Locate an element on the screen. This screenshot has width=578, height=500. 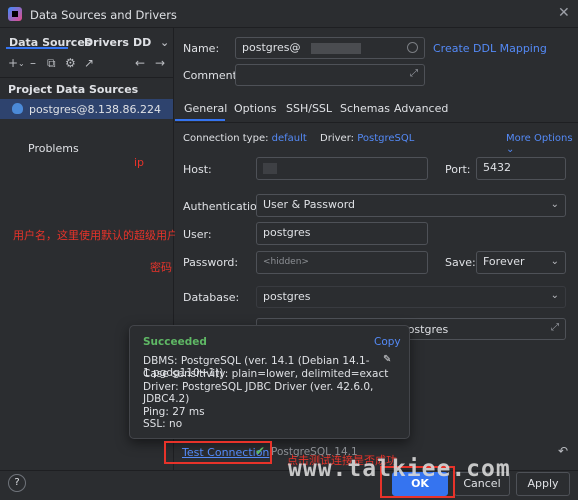
more-options-link: More Options ⌄ is located at coordinates (542, 144).